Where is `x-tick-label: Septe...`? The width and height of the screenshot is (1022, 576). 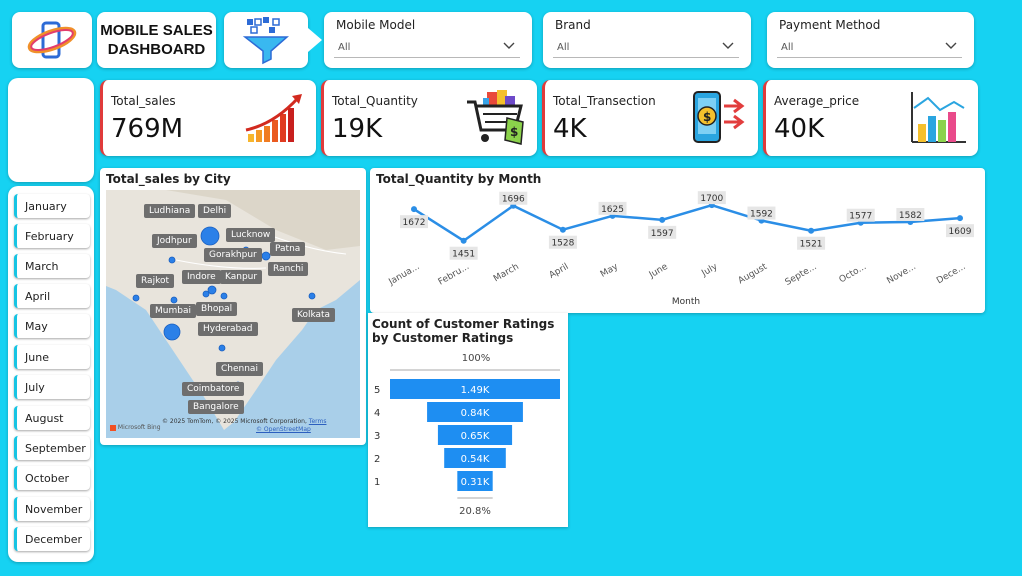
x-tick-label: Septe... is located at coordinates (801, 275).